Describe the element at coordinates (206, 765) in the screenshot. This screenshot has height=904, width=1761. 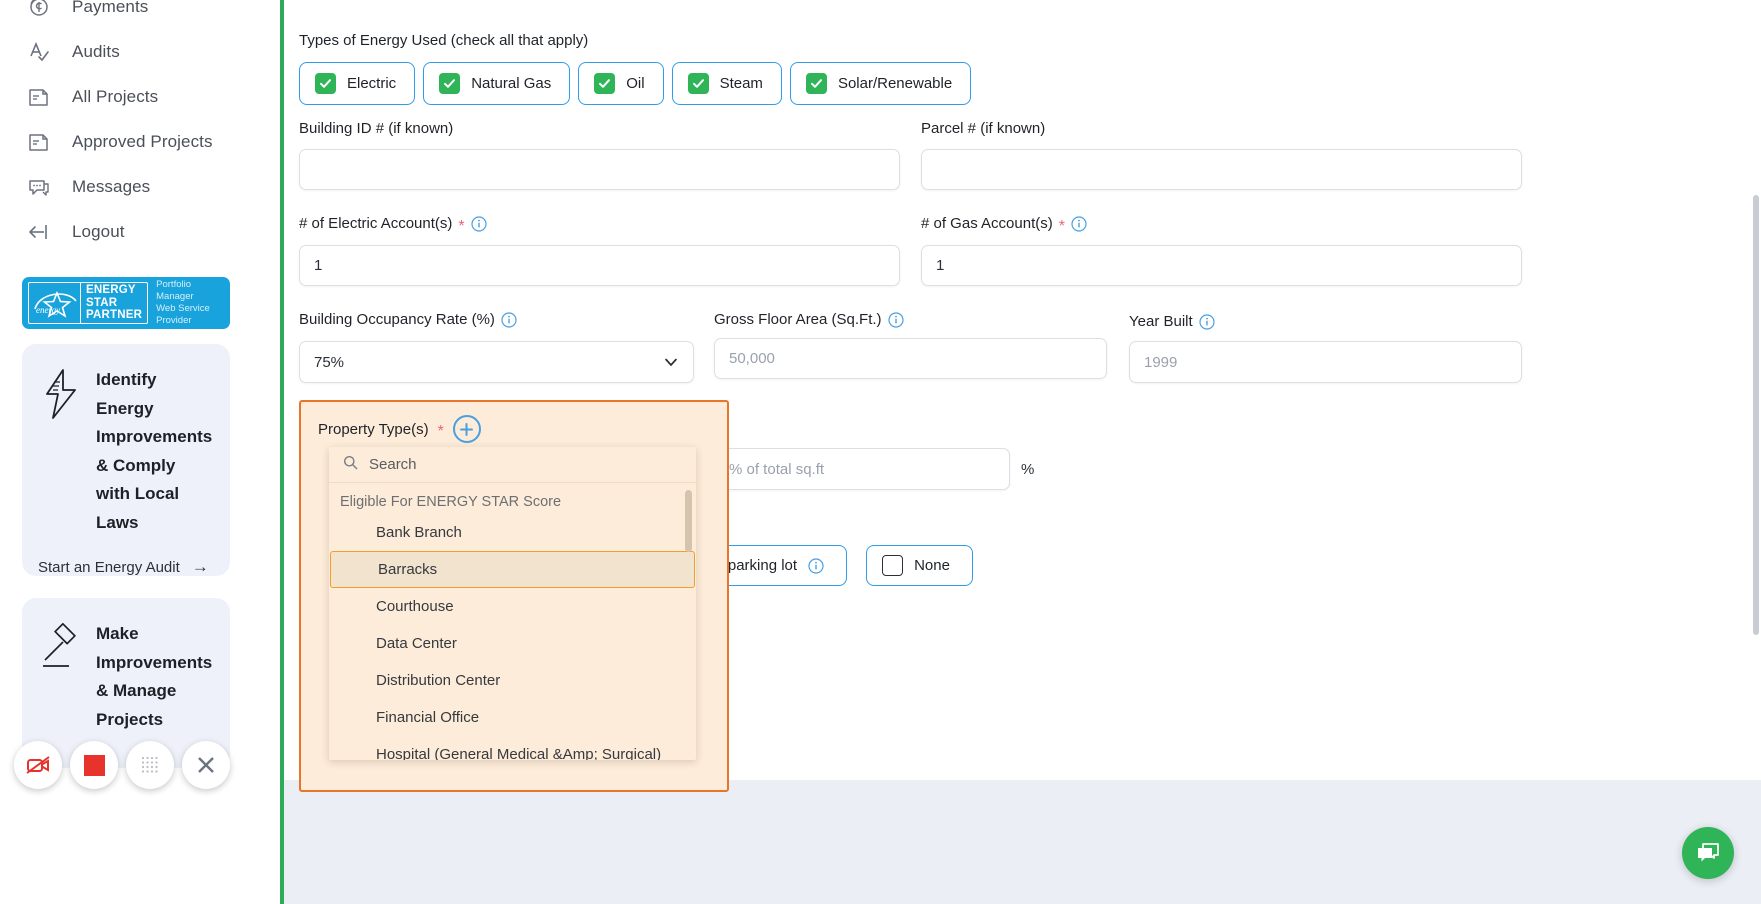
I see `close-icon` at that location.